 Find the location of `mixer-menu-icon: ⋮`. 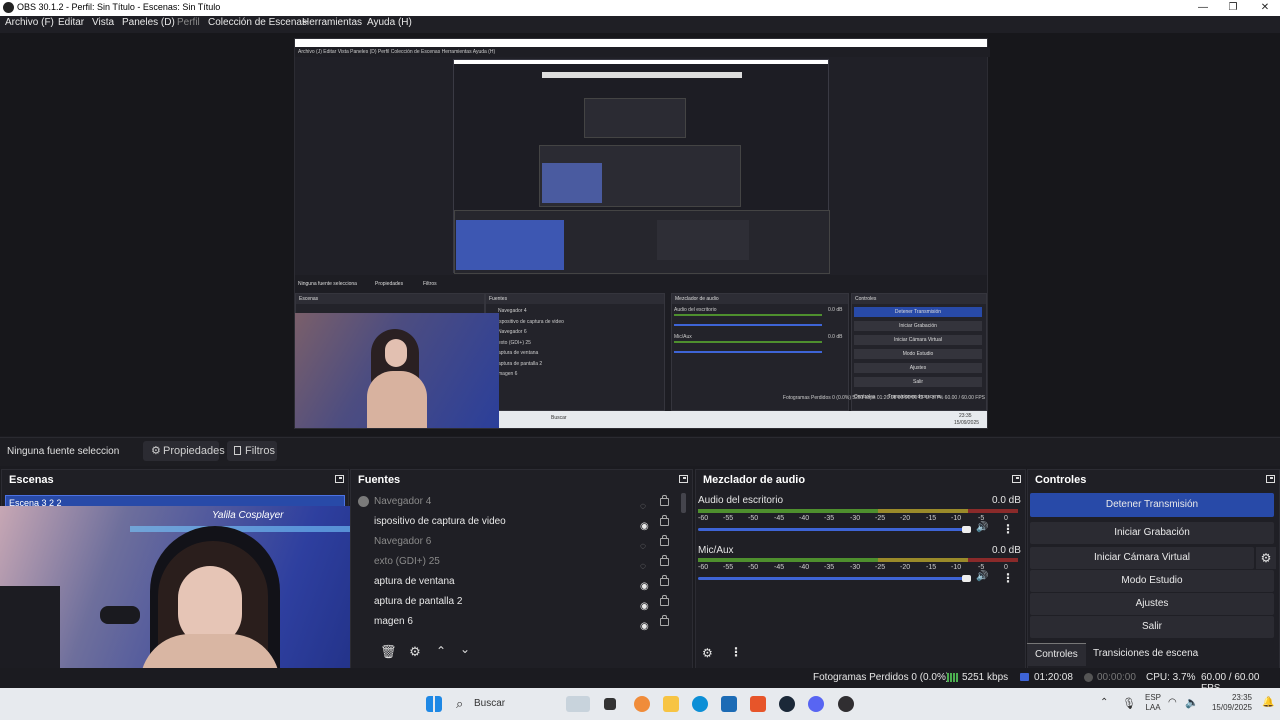

mixer-menu-icon: ⋮ is located at coordinates (736, 652).